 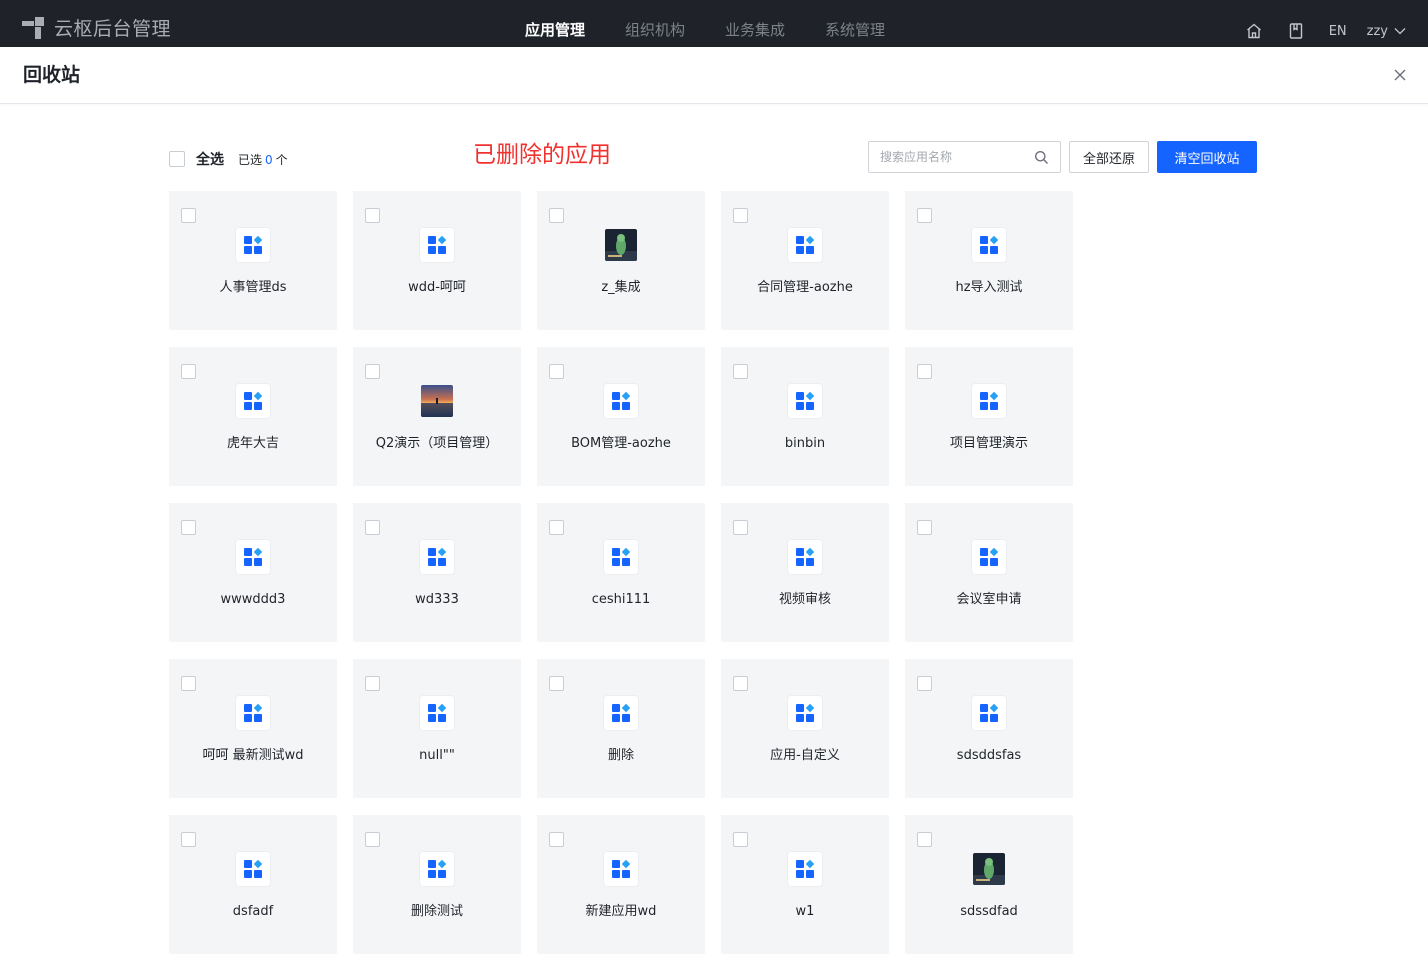 What do you see at coordinates (805, 287) in the screenshot?
I see `app-name: 合同管理-aozhe` at bounding box center [805, 287].